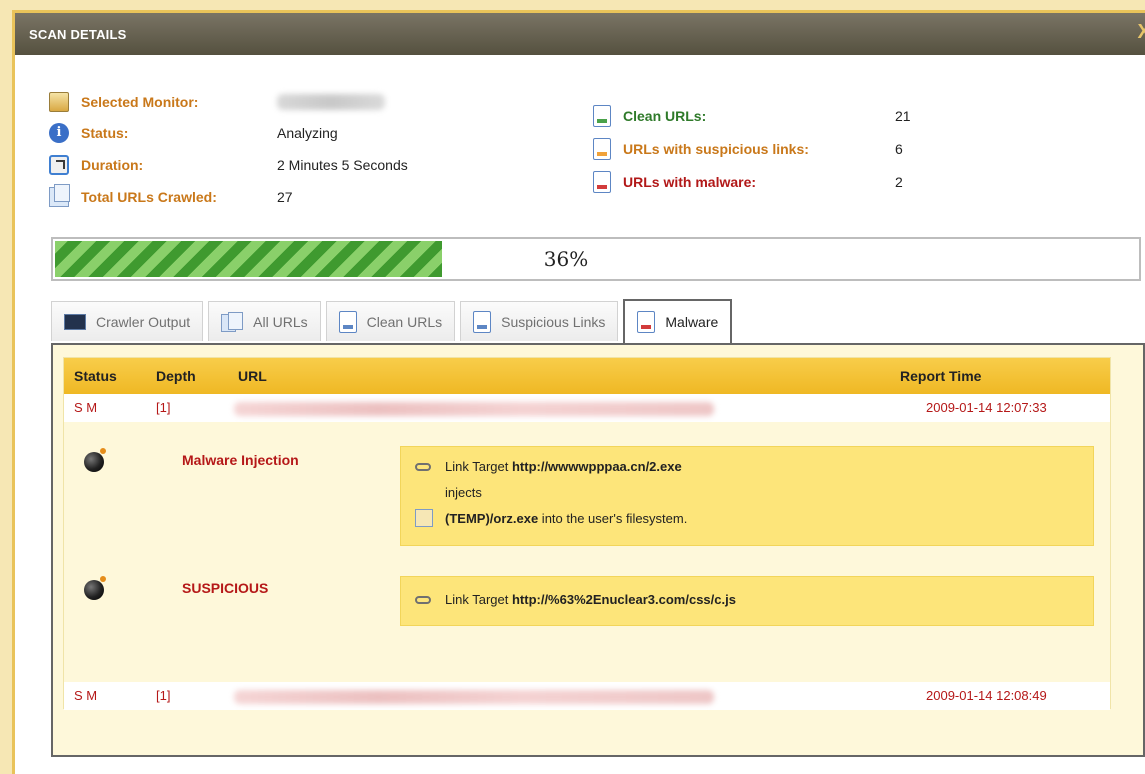 The width and height of the screenshot is (1145, 774). Describe the element at coordinates (252, 376) in the screenshot. I see `column-header-url: URL` at that location.